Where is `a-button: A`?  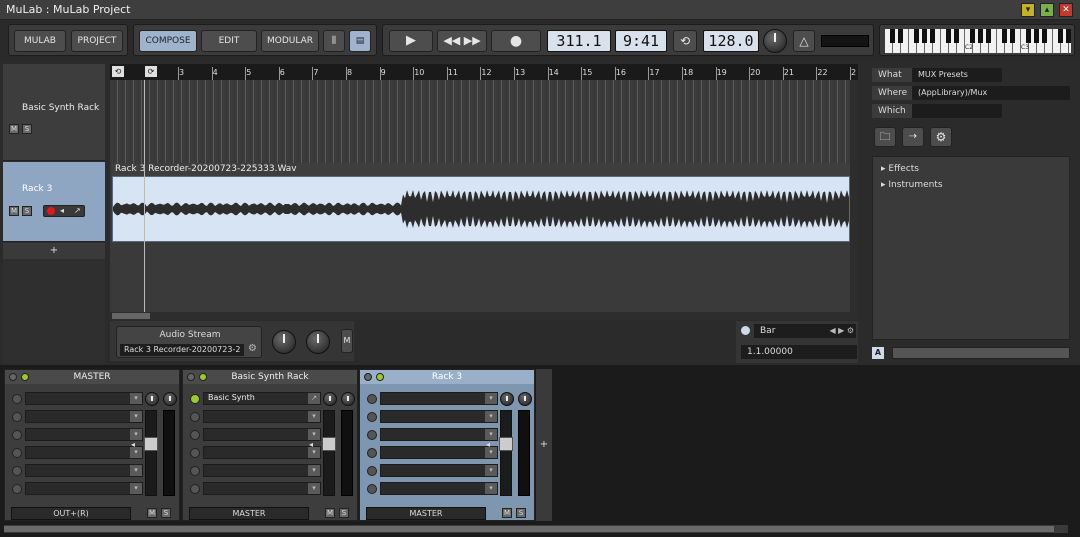 a-button: A is located at coordinates (878, 353).